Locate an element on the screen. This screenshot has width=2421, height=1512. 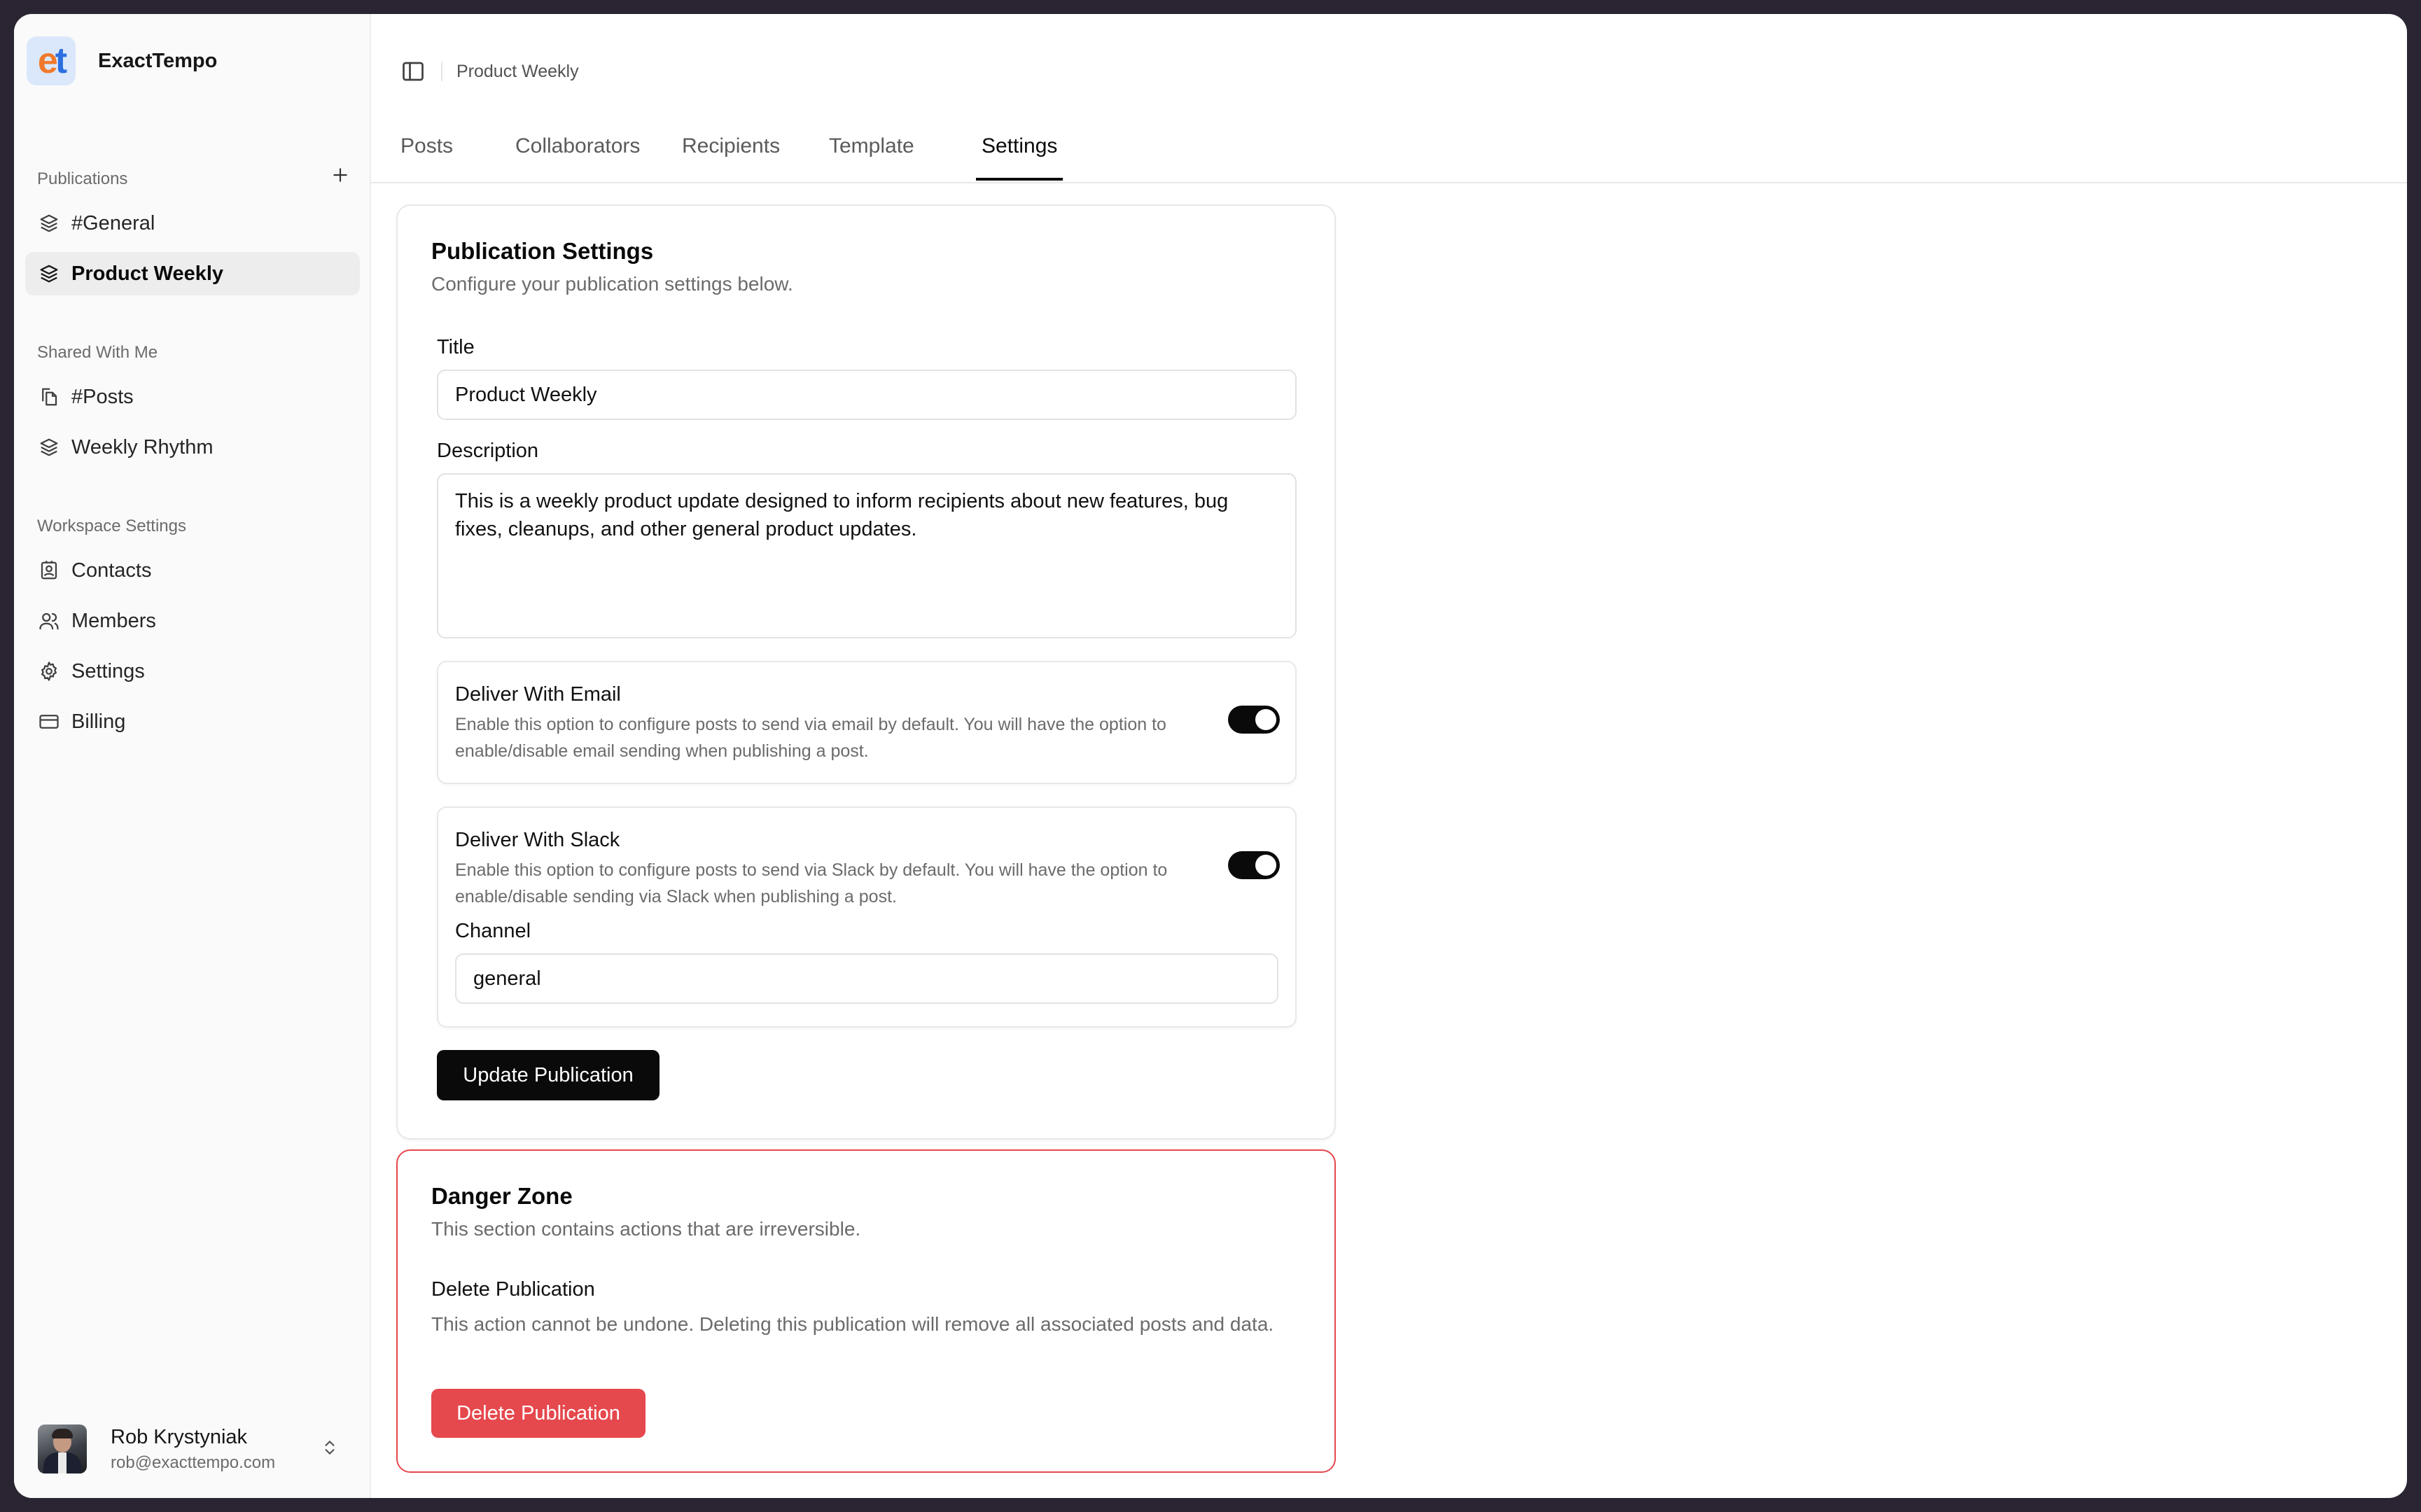
sidebar-item-label: Settings is located at coordinates (108, 670).